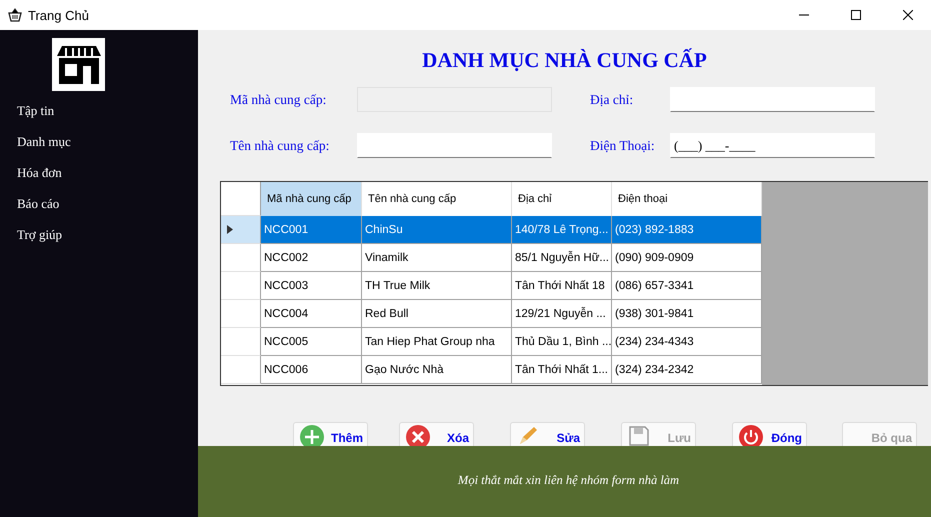 This screenshot has width=931, height=517. What do you see at coordinates (437, 230) in the screenshot?
I see `table-cell: ChinSu` at bounding box center [437, 230].